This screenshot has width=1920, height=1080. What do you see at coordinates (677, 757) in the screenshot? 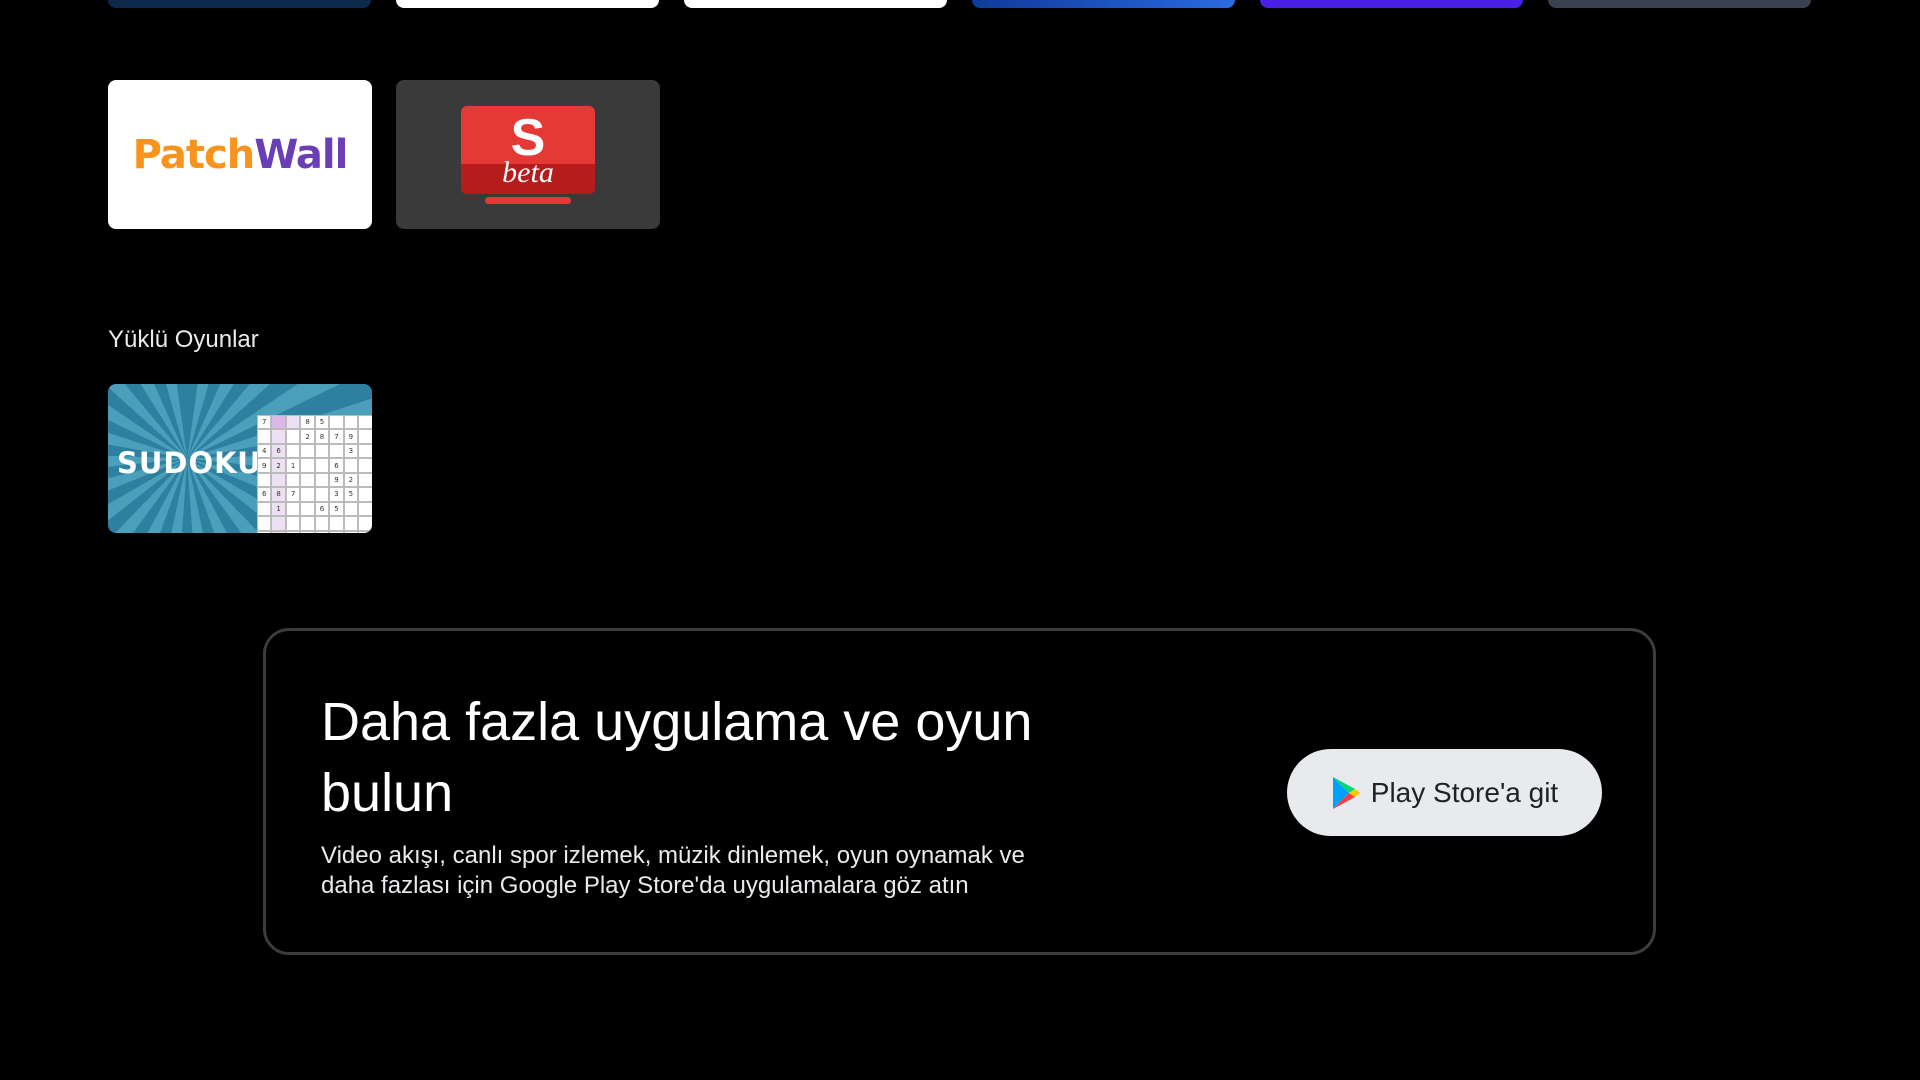
I see `promo-heading: Daha fazla uygulama ve oyun bulun` at bounding box center [677, 757].